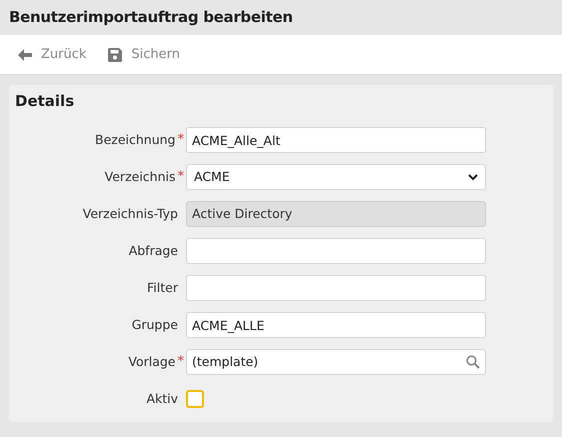 The height and width of the screenshot is (437, 562). What do you see at coordinates (45, 101) in the screenshot?
I see `panel-title: Details` at bounding box center [45, 101].